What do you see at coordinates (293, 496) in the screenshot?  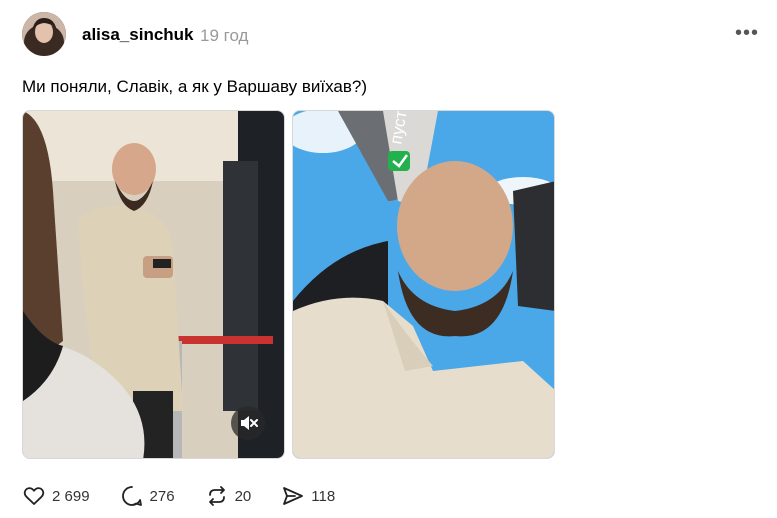 I see `send-icon` at bounding box center [293, 496].